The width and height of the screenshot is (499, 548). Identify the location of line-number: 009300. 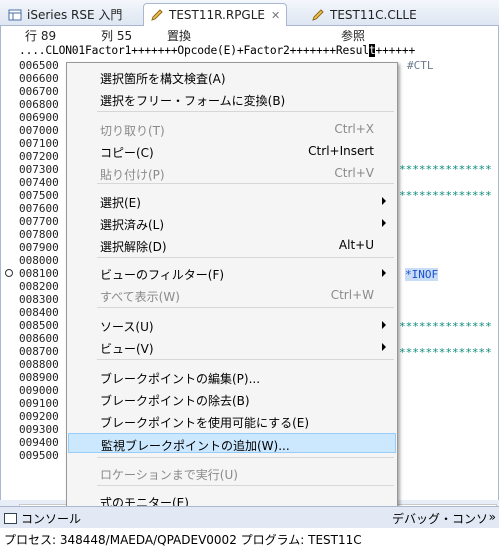
(39, 429).